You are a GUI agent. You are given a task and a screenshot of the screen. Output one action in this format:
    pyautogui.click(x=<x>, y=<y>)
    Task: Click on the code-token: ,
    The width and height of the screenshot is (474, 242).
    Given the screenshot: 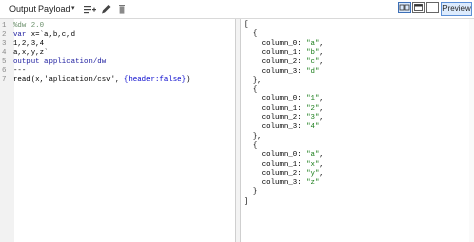 What is the action you would take?
    pyautogui.click(x=119, y=80)
    